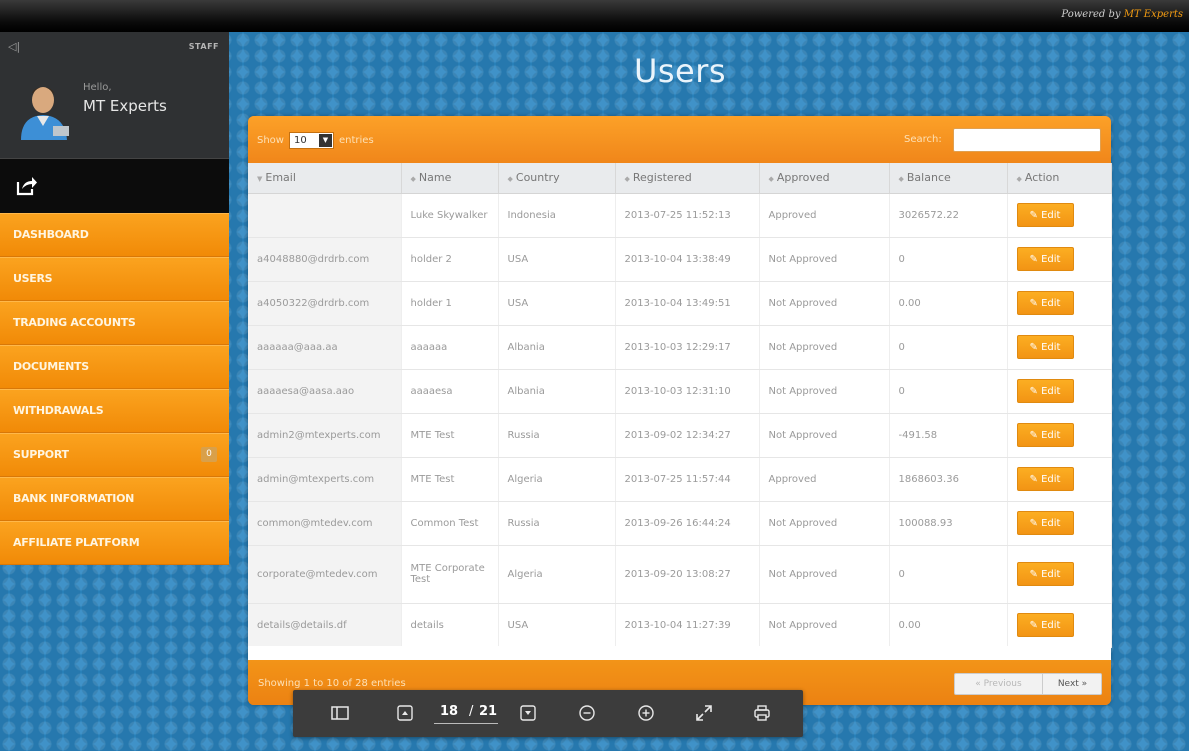 The image size is (1189, 751). I want to click on sidebar-item-support: SUPPORT 0, so click(114, 455).